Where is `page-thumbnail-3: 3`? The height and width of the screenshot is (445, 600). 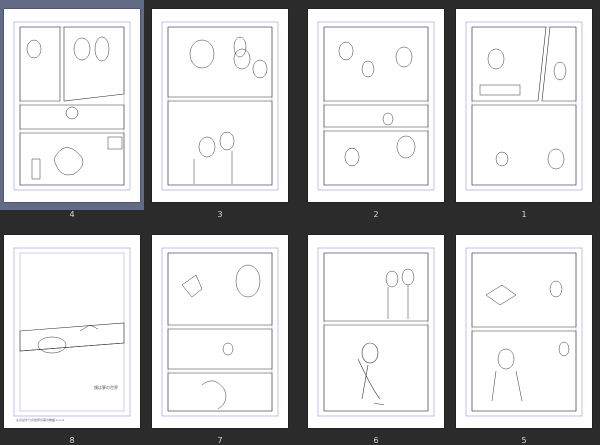 page-thumbnail-3: 3 is located at coordinates (220, 109).